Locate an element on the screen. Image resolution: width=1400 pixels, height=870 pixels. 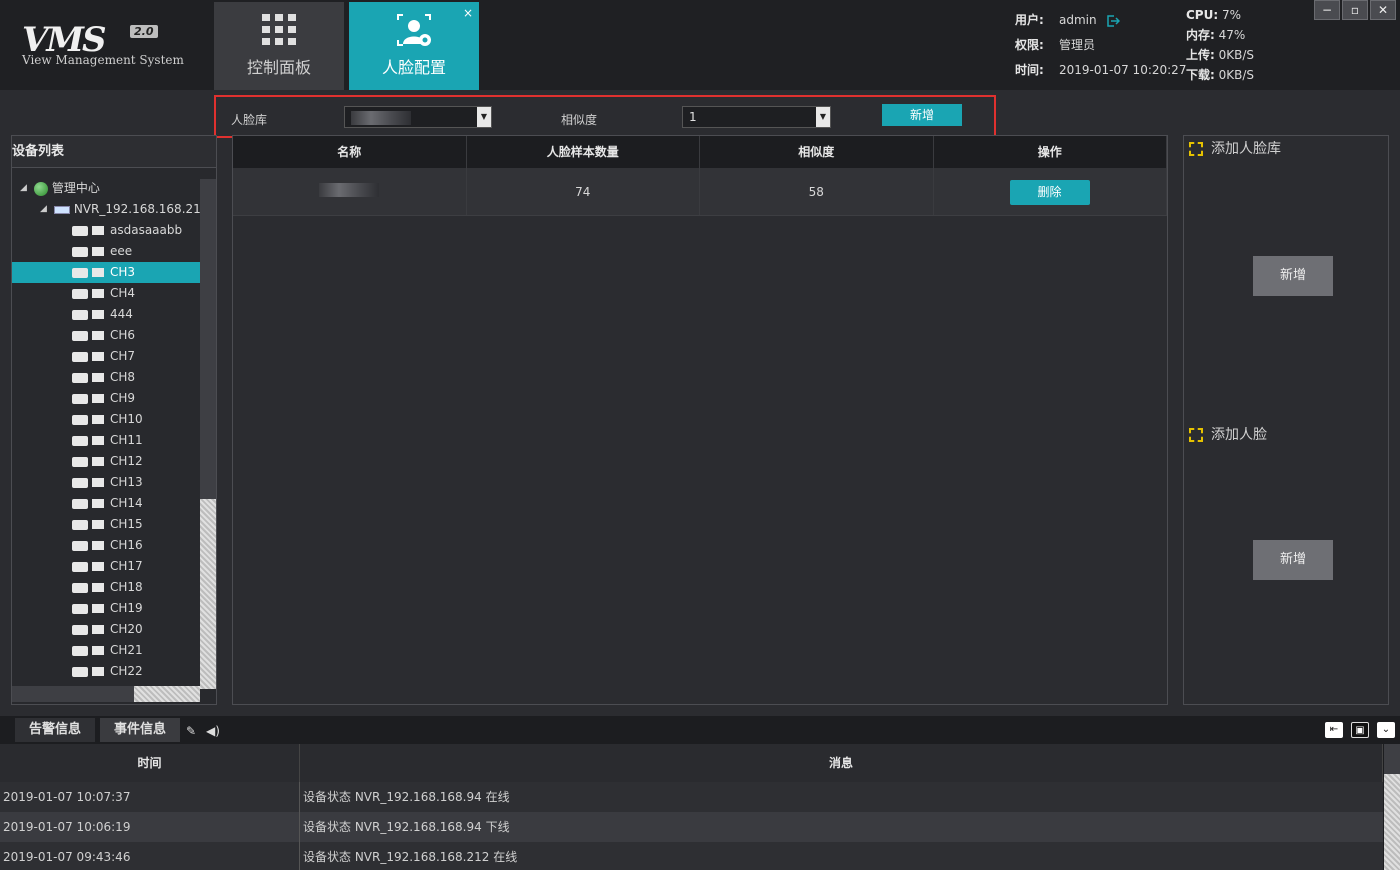
tree-node-label: CH16 is located at coordinates (126, 545).